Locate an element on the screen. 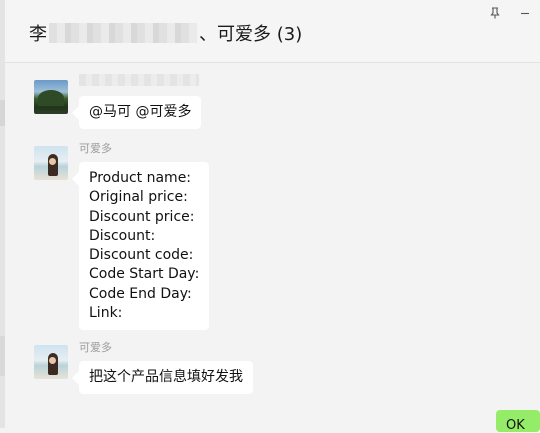 Image resolution: width=540 pixels, height=433 pixels. message-line: Discount code: is located at coordinates (141, 255).